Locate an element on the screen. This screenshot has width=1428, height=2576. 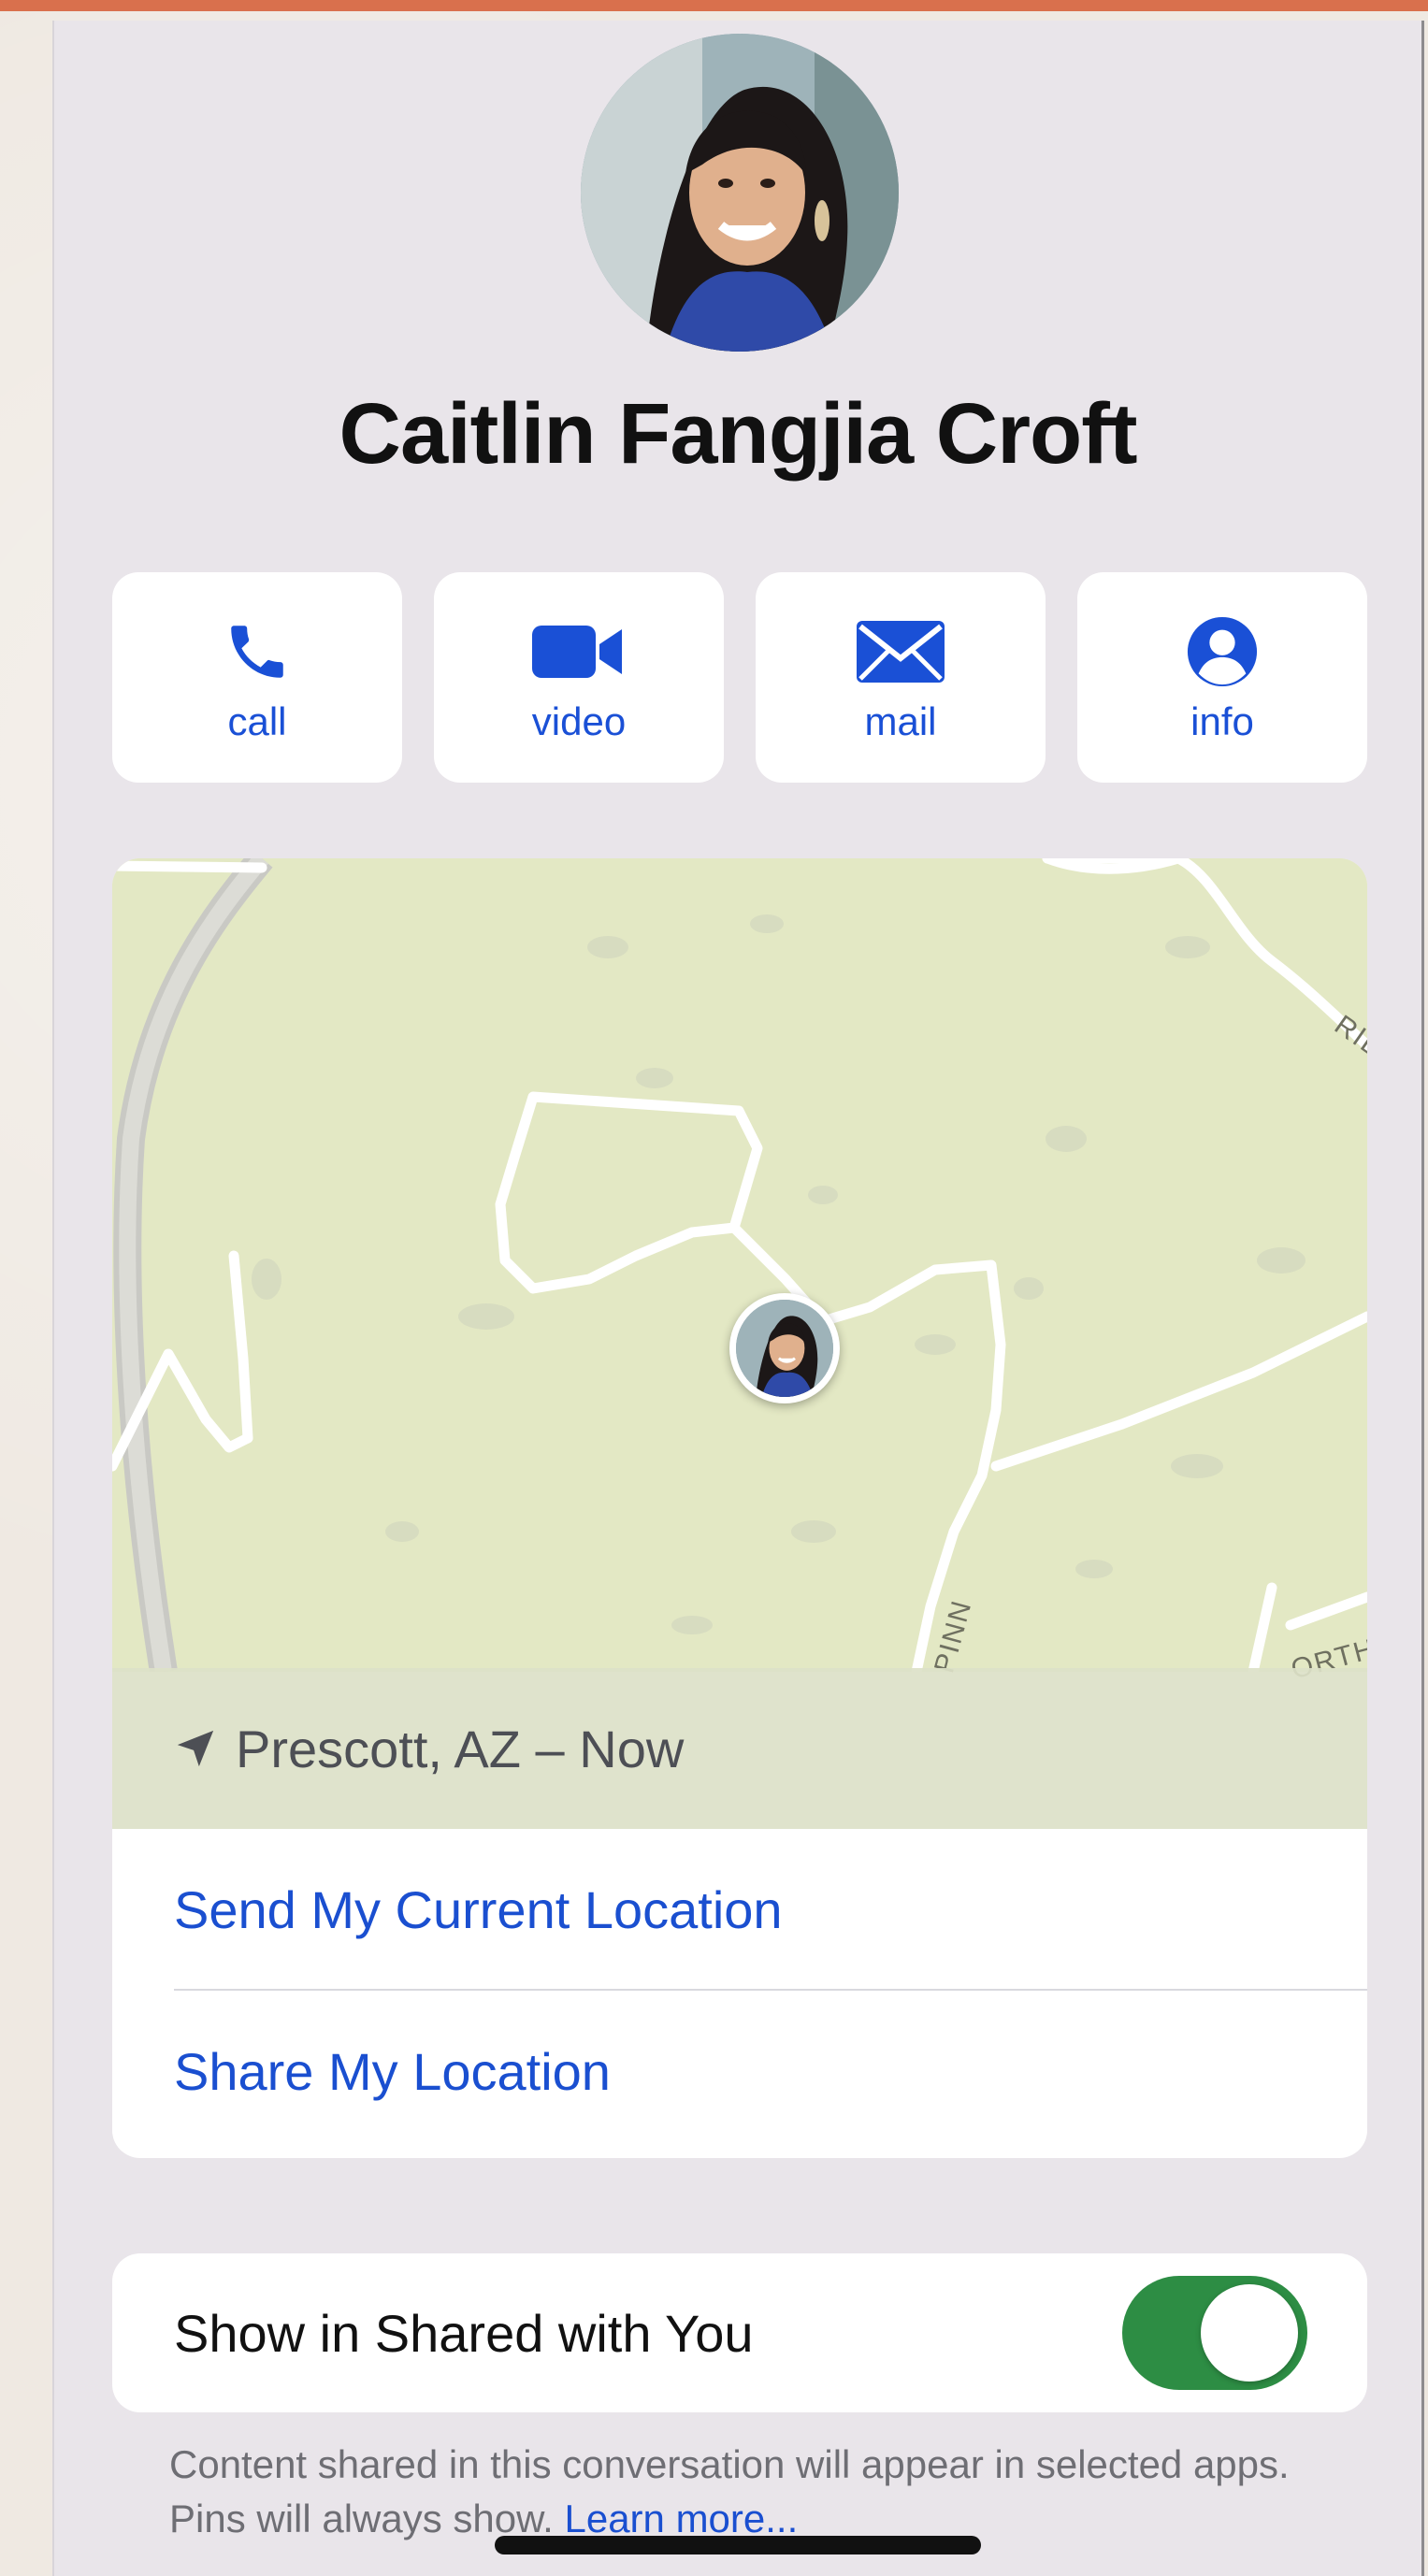
avatar-portrait-image is located at coordinates (740, 193).